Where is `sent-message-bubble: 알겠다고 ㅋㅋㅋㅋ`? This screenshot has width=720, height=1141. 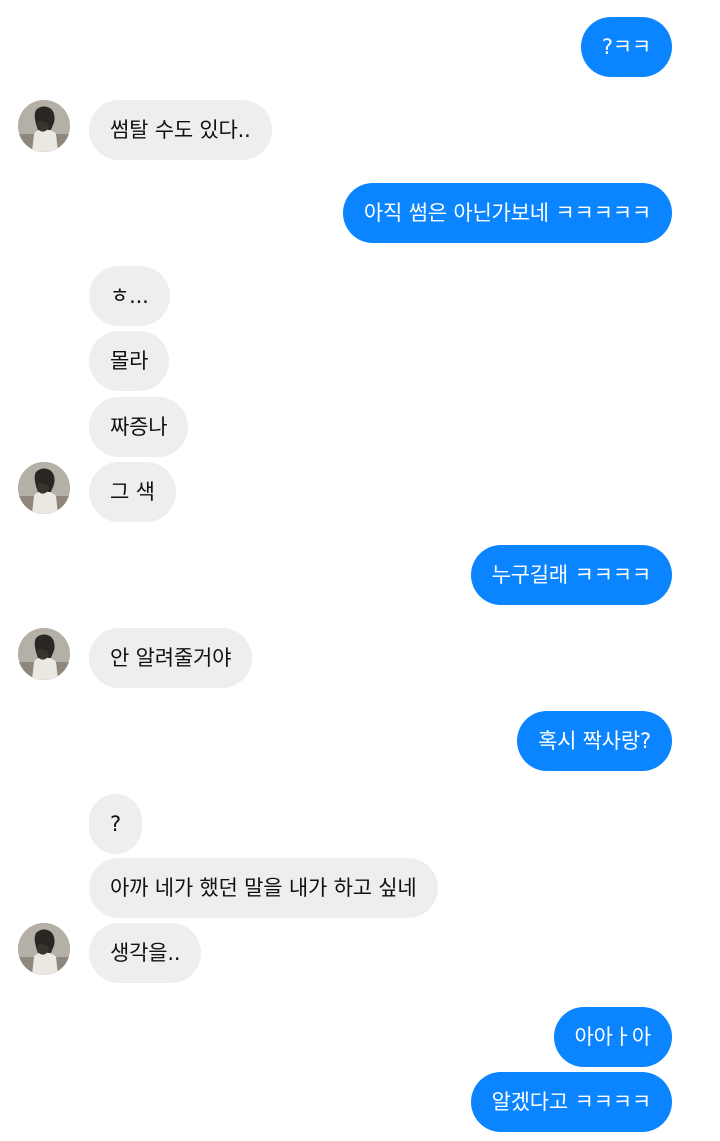
sent-message-bubble: 알겠다고 ㅋㅋㅋㅋ is located at coordinates (571, 1102).